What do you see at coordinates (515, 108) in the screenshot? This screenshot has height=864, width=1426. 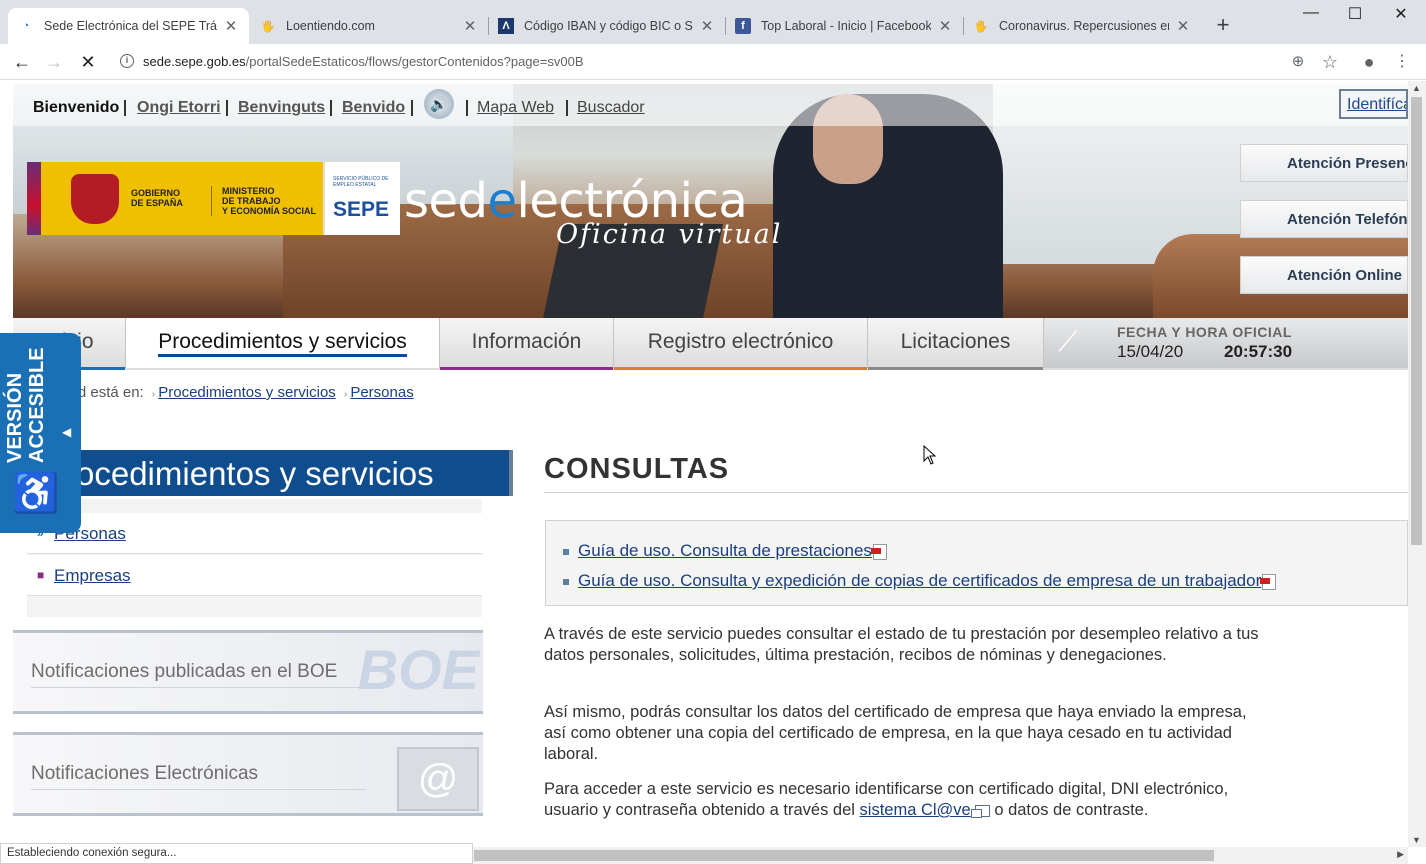 I see `site-map-link: Mapa Web` at bounding box center [515, 108].